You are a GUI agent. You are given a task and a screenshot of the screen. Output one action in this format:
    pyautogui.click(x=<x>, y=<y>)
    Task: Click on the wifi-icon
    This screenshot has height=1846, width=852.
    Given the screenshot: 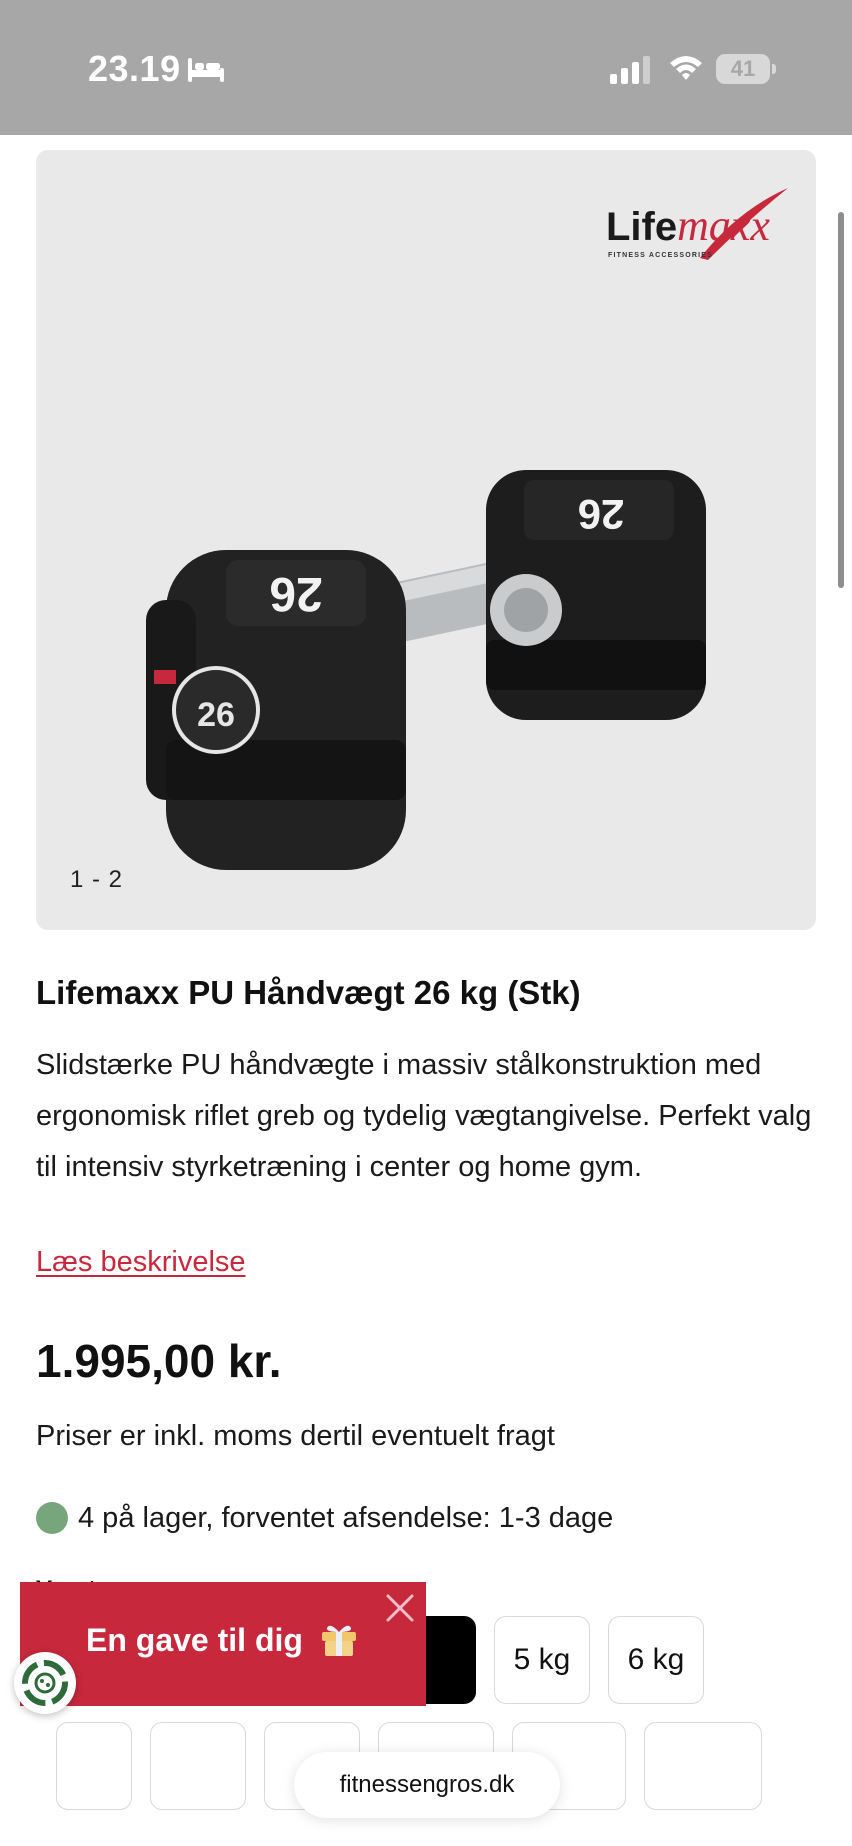 What is the action you would take?
    pyautogui.click(x=686, y=68)
    